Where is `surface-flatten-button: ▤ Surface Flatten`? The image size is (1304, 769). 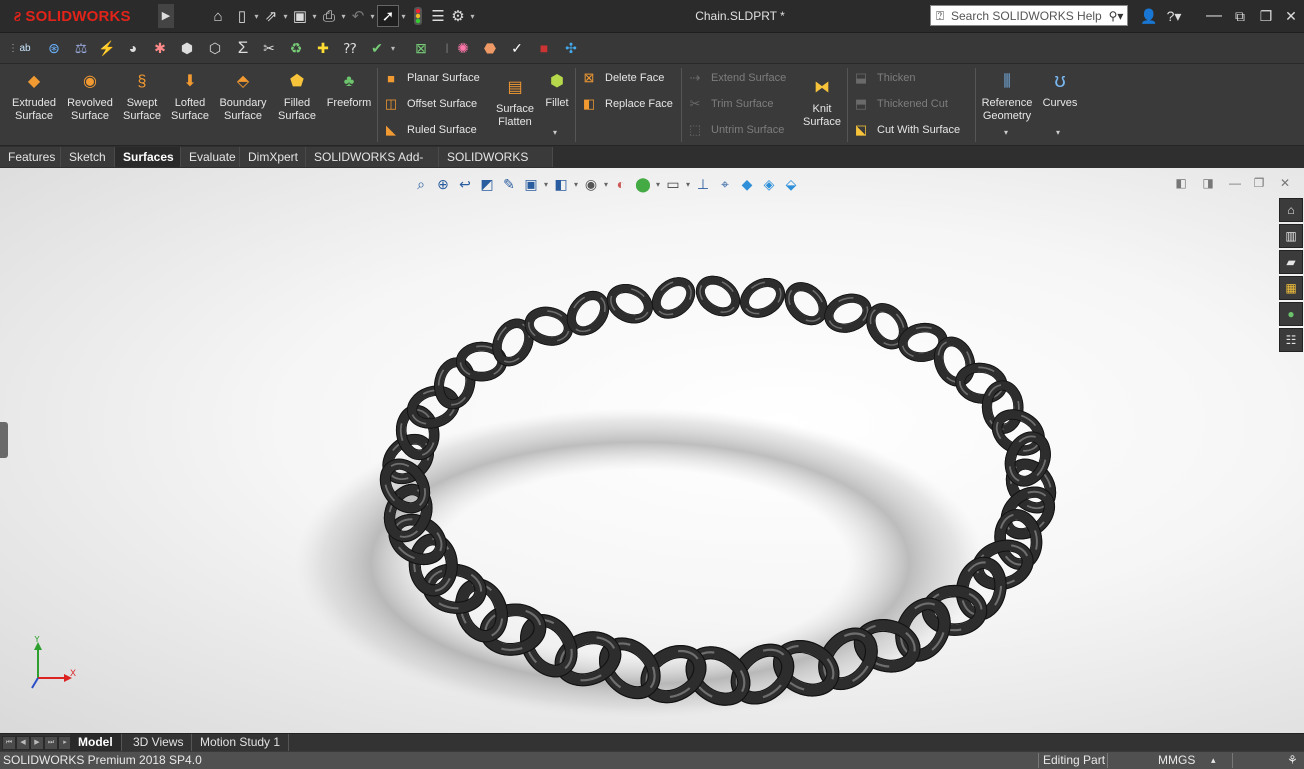
surface-flatten-button: ▤ Surface Flatten is located at coordinates (515, 102).